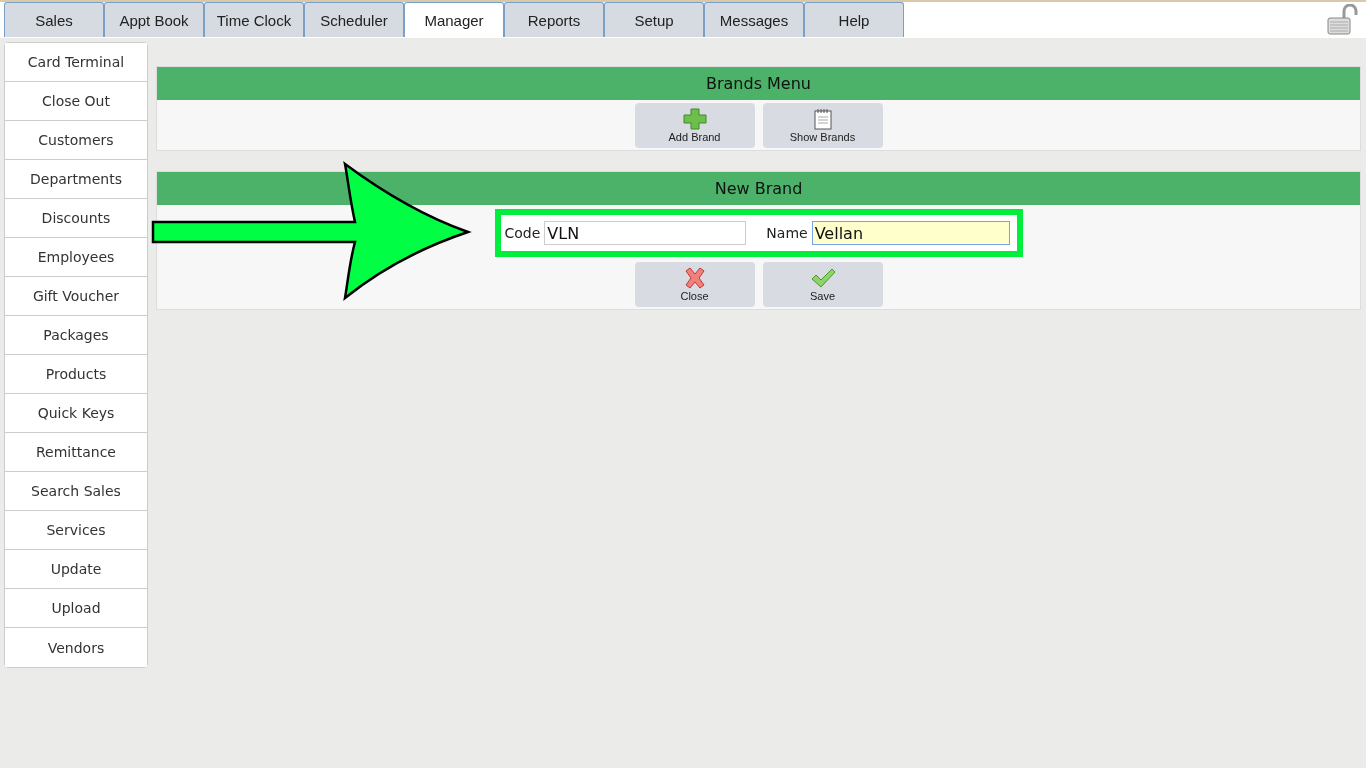 The height and width of the screenshot is (768, 1366). Describe the element at coordinates (758, 83) in the screenshot. I see `panel-header: Brands Menu` at that location.